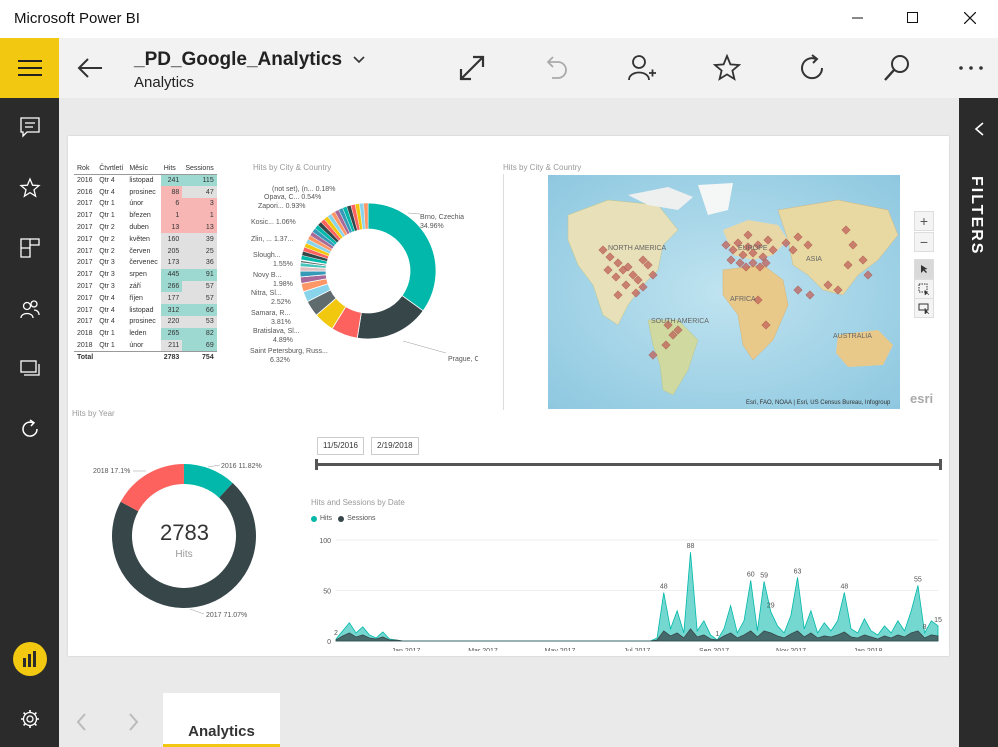 This screenshot has height=747, width=998. What do you see at coordinates (557, 68) in the screenshot?
I see `undo-button` at bounding box center [557, 68].